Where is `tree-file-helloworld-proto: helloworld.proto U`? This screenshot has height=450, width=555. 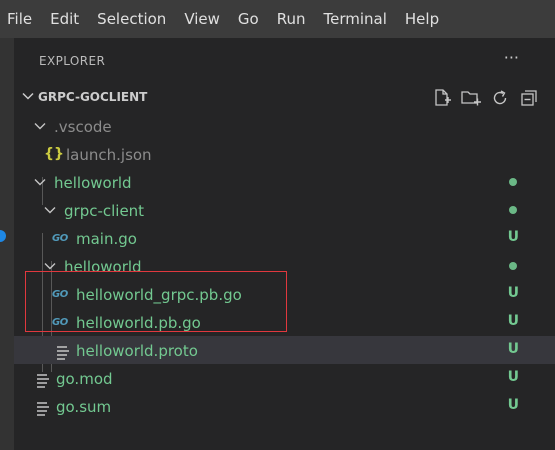 tree-file-helloworld-proto: helloworld.proto U is located at coordinates (284, 350).